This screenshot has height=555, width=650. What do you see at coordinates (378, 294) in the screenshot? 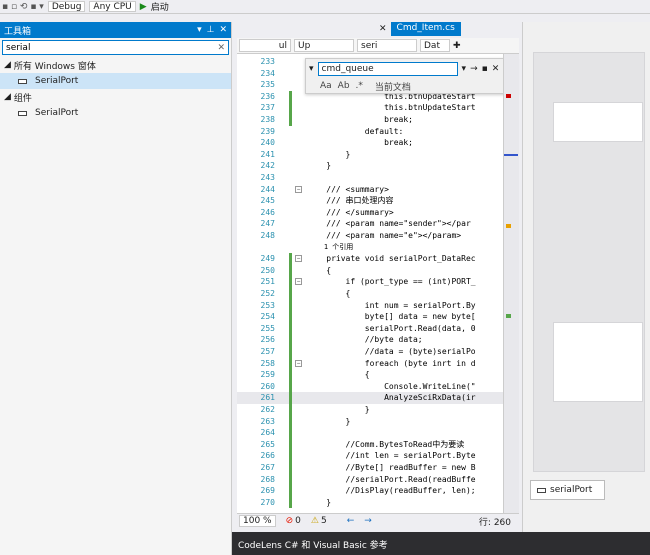
I see `code-line: 252 {` at bounding box center [378, 294].